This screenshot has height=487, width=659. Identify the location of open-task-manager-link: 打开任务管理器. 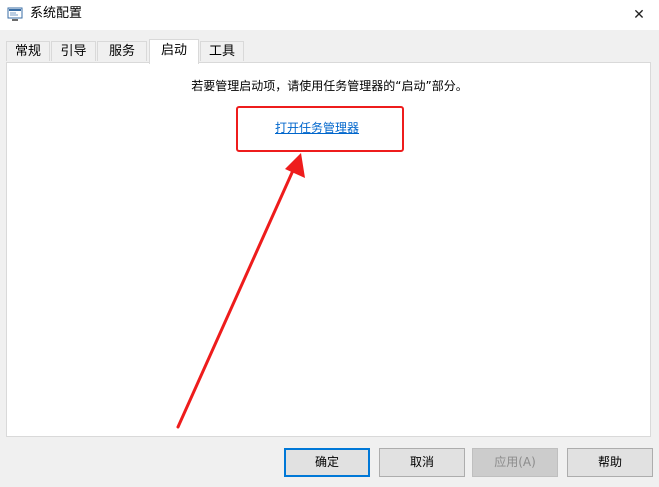
(317, 127).